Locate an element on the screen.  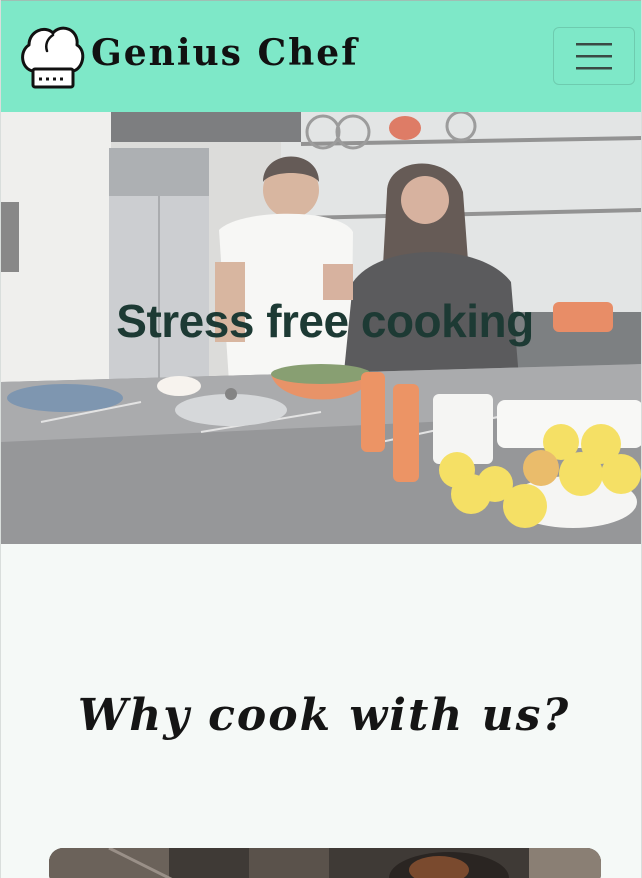
feature-card-image is located at coordinates (325, 863).